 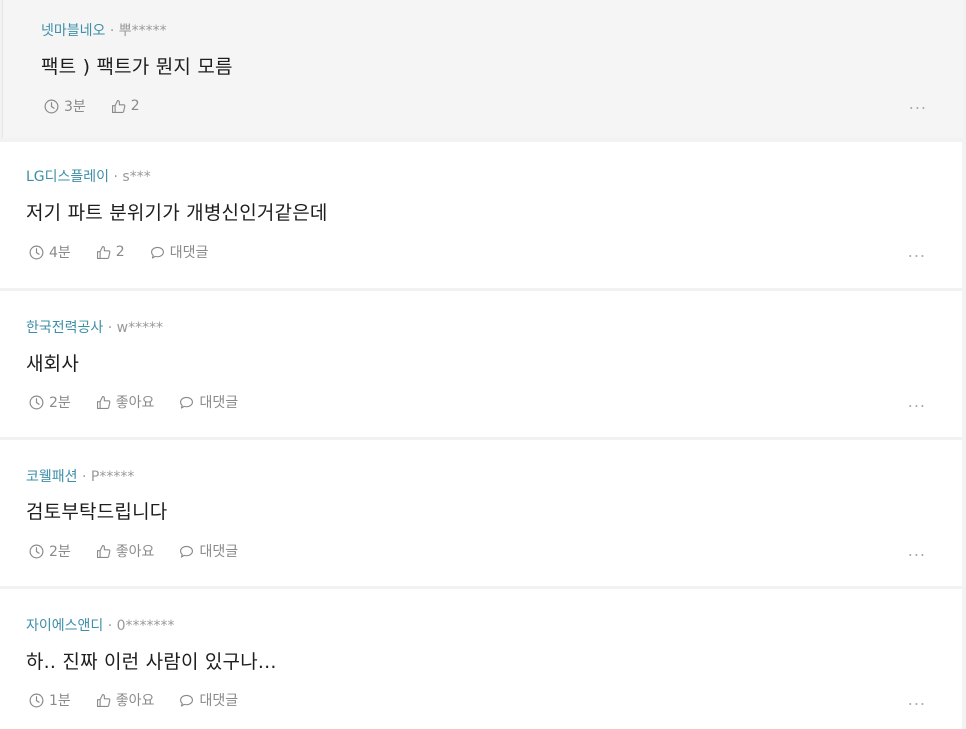 I want to click on time-stamp: 4분, so click(x=49, y=252).